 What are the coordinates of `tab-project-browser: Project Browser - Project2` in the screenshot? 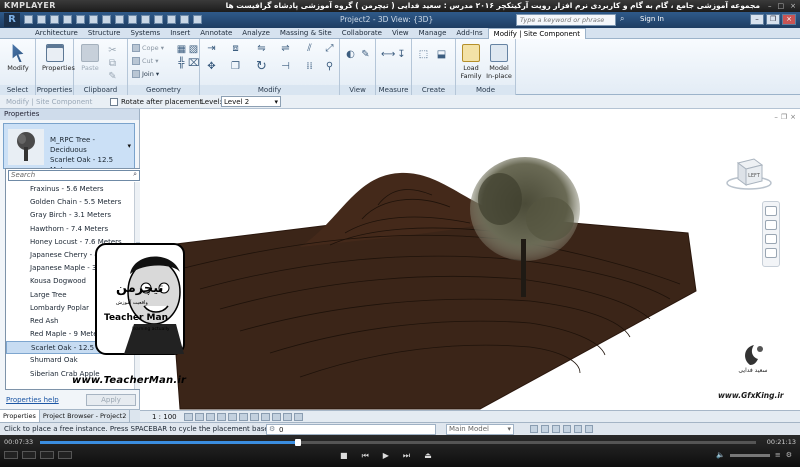 It's located at (85, 416).